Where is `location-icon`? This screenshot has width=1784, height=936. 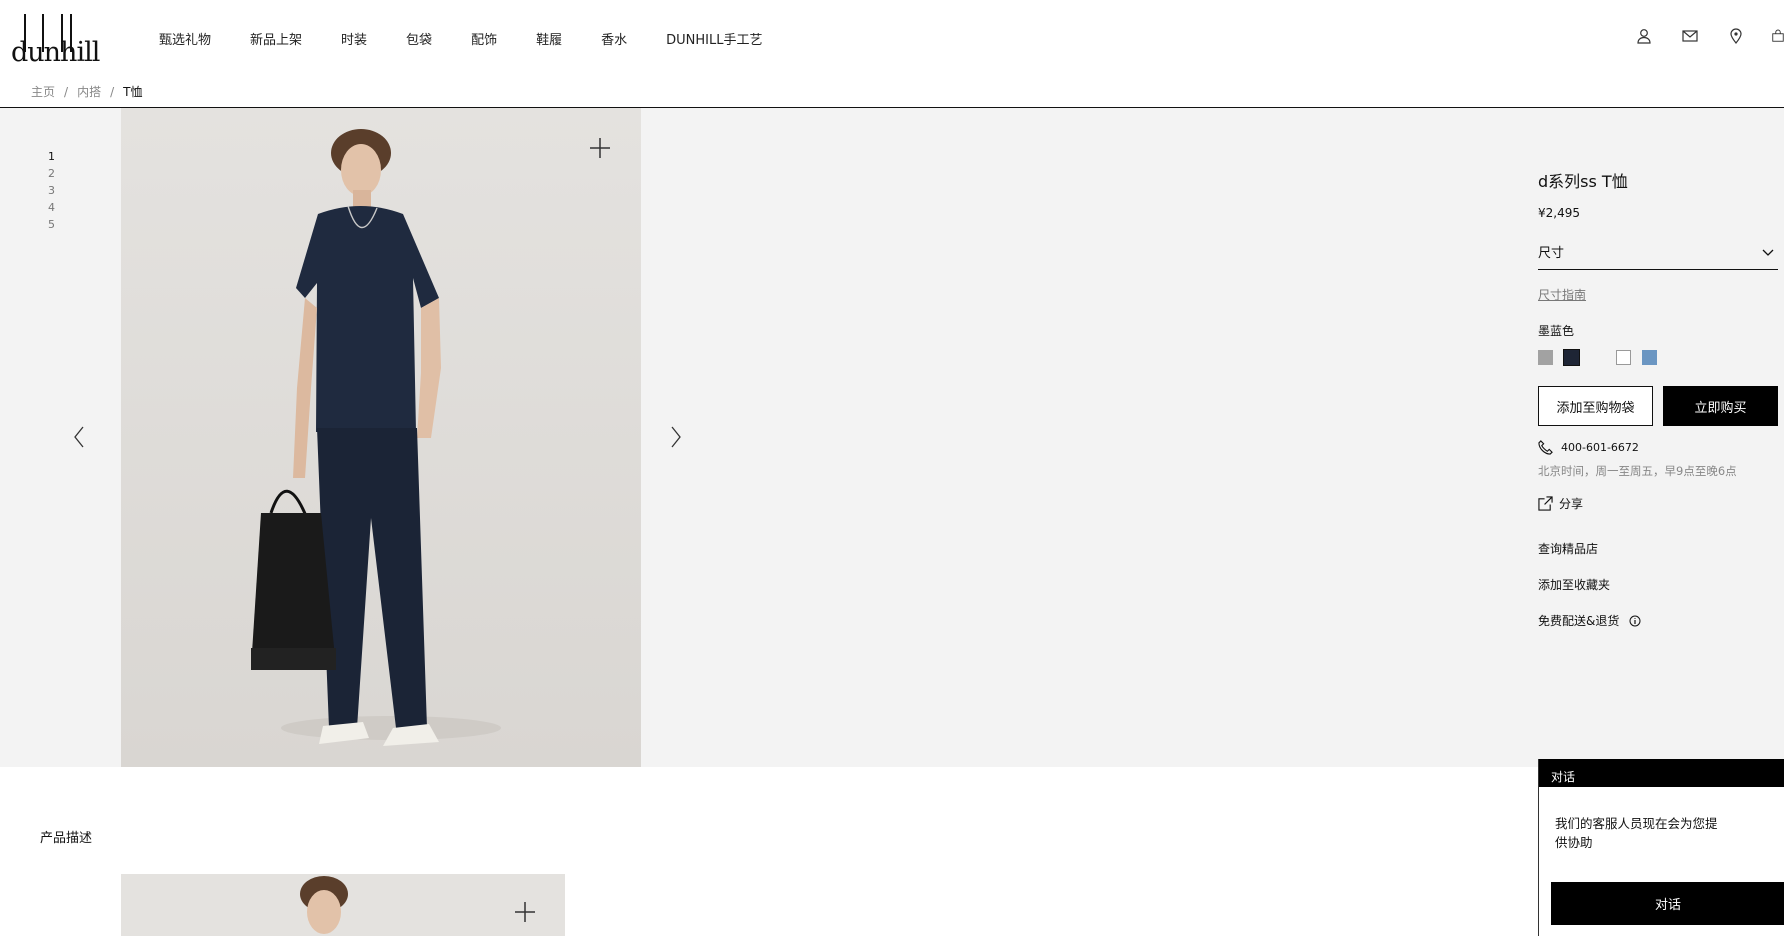
location-icon is located at coordinates (1736, 36).